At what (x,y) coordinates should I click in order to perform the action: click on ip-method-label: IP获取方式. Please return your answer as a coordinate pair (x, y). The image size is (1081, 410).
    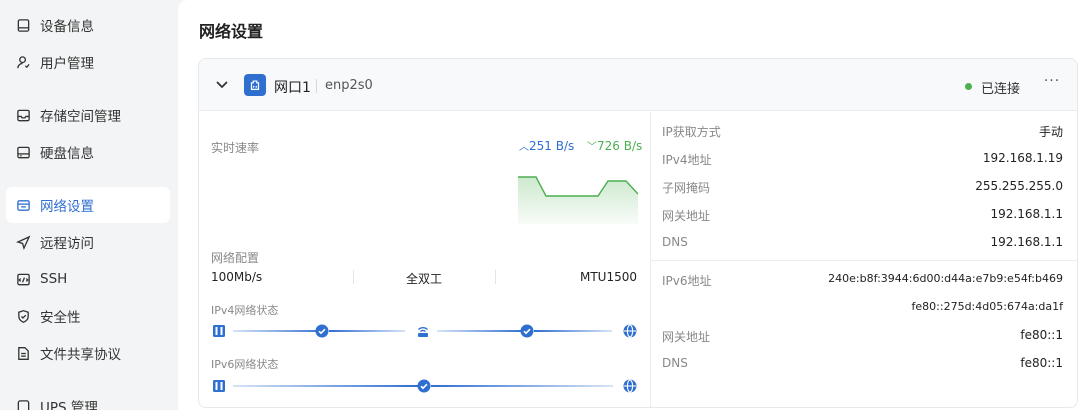
    Looking at the image, I should click on (691, 132).